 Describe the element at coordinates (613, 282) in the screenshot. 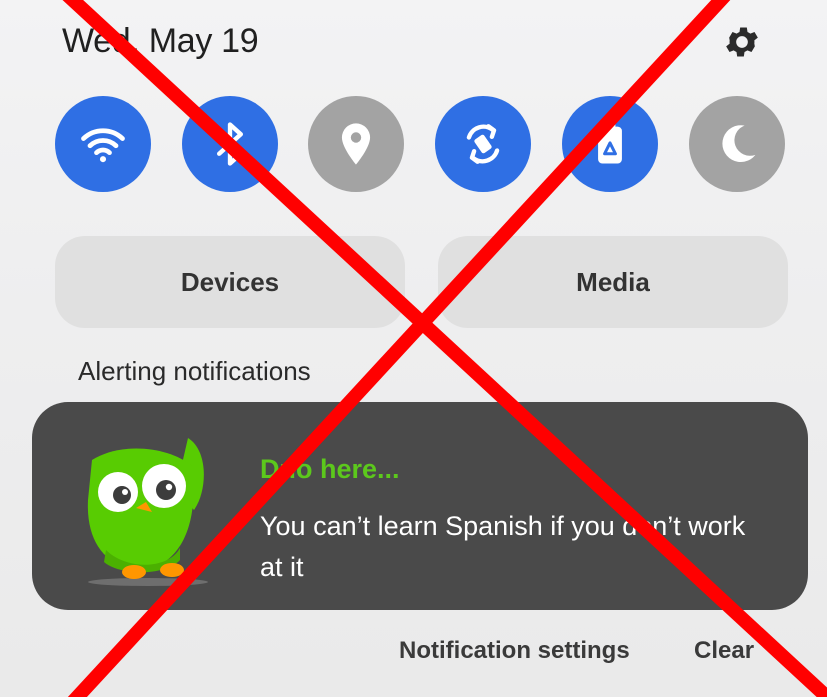

I see `media-button: Media` at that location.